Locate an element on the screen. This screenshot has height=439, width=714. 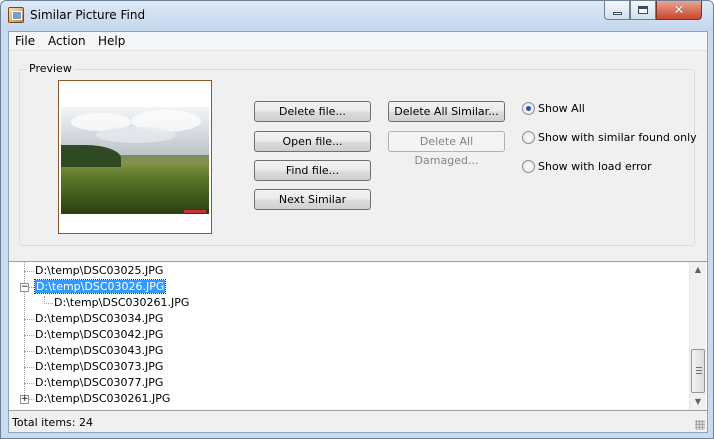
tree-item: D:\temp\DSC03042.JPG is located at coordinates (99, 335).